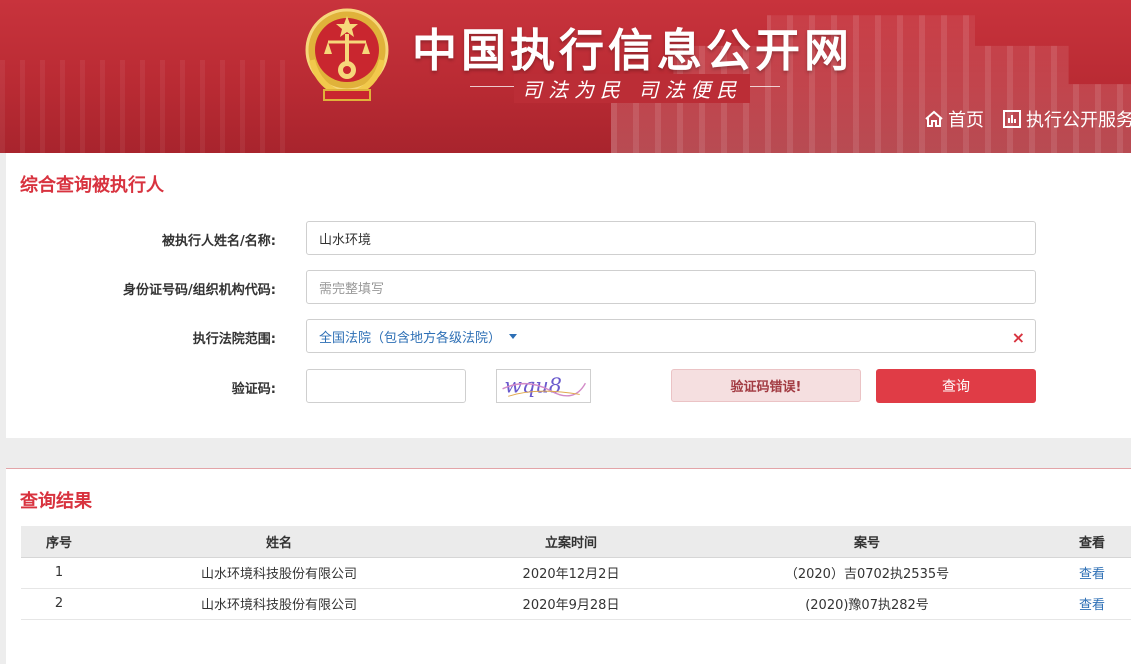 The image size is (1131, 664). What do you see at coordinates (219, 241) in the screenshot?
I see `name-label: 被执行人姓名/名称:` at bounding box center [219, 241].